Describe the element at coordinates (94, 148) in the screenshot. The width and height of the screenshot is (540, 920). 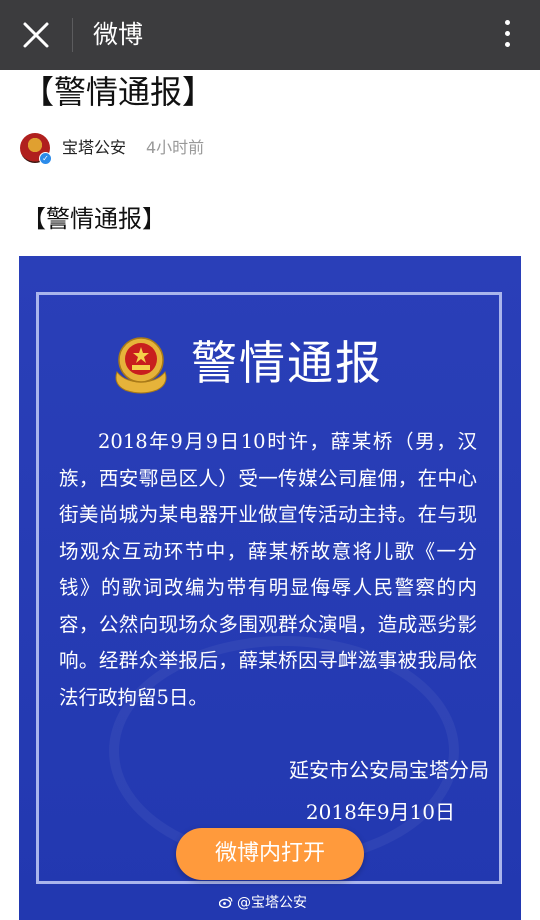
I see `author-name: 宝塔公安` at that location.